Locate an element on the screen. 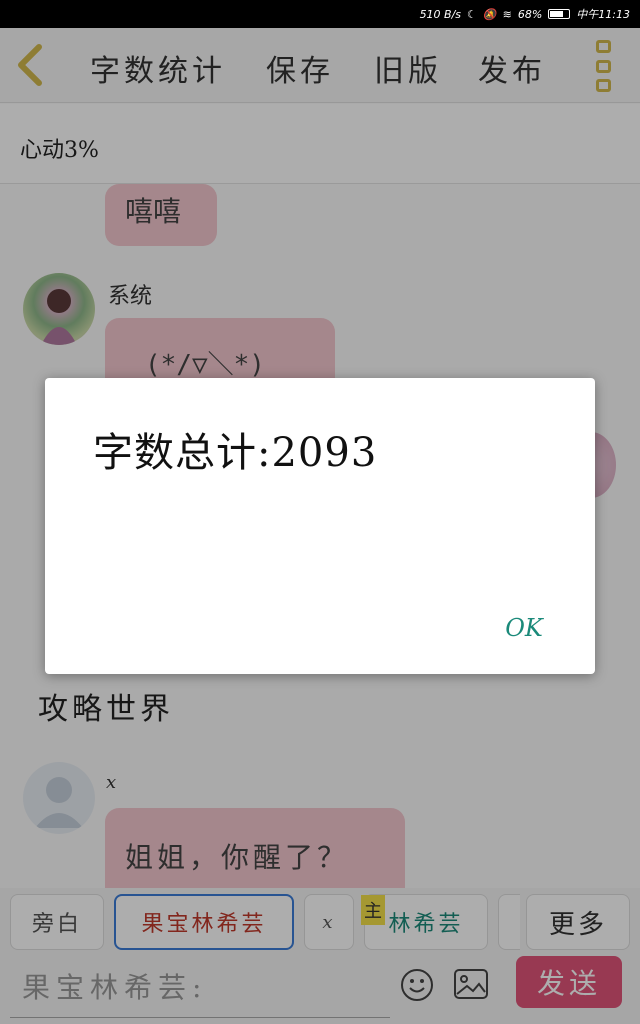 The image size is (640, 1024). dialog-message: 字数总计:2093 is located at coordinates (235, 453).